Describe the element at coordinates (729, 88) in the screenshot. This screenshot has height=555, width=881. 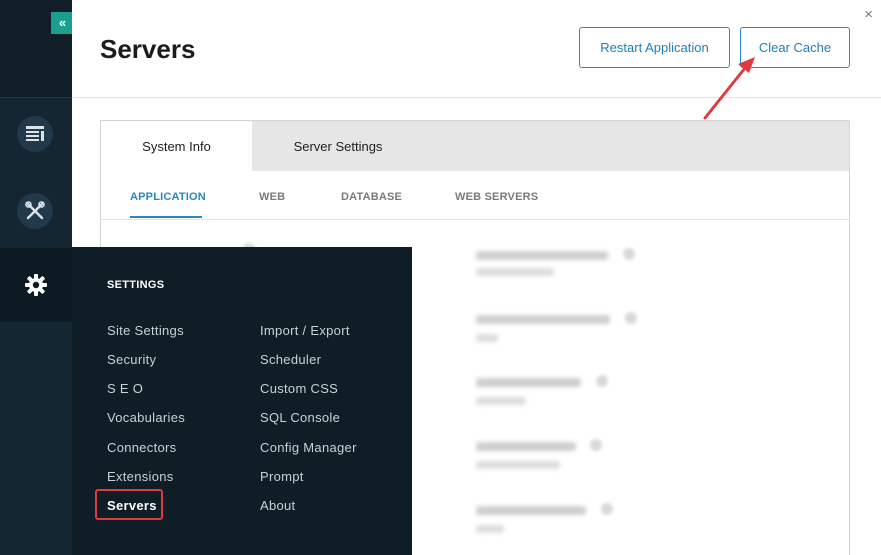
I see `annotation-arrow-icon` at that location.